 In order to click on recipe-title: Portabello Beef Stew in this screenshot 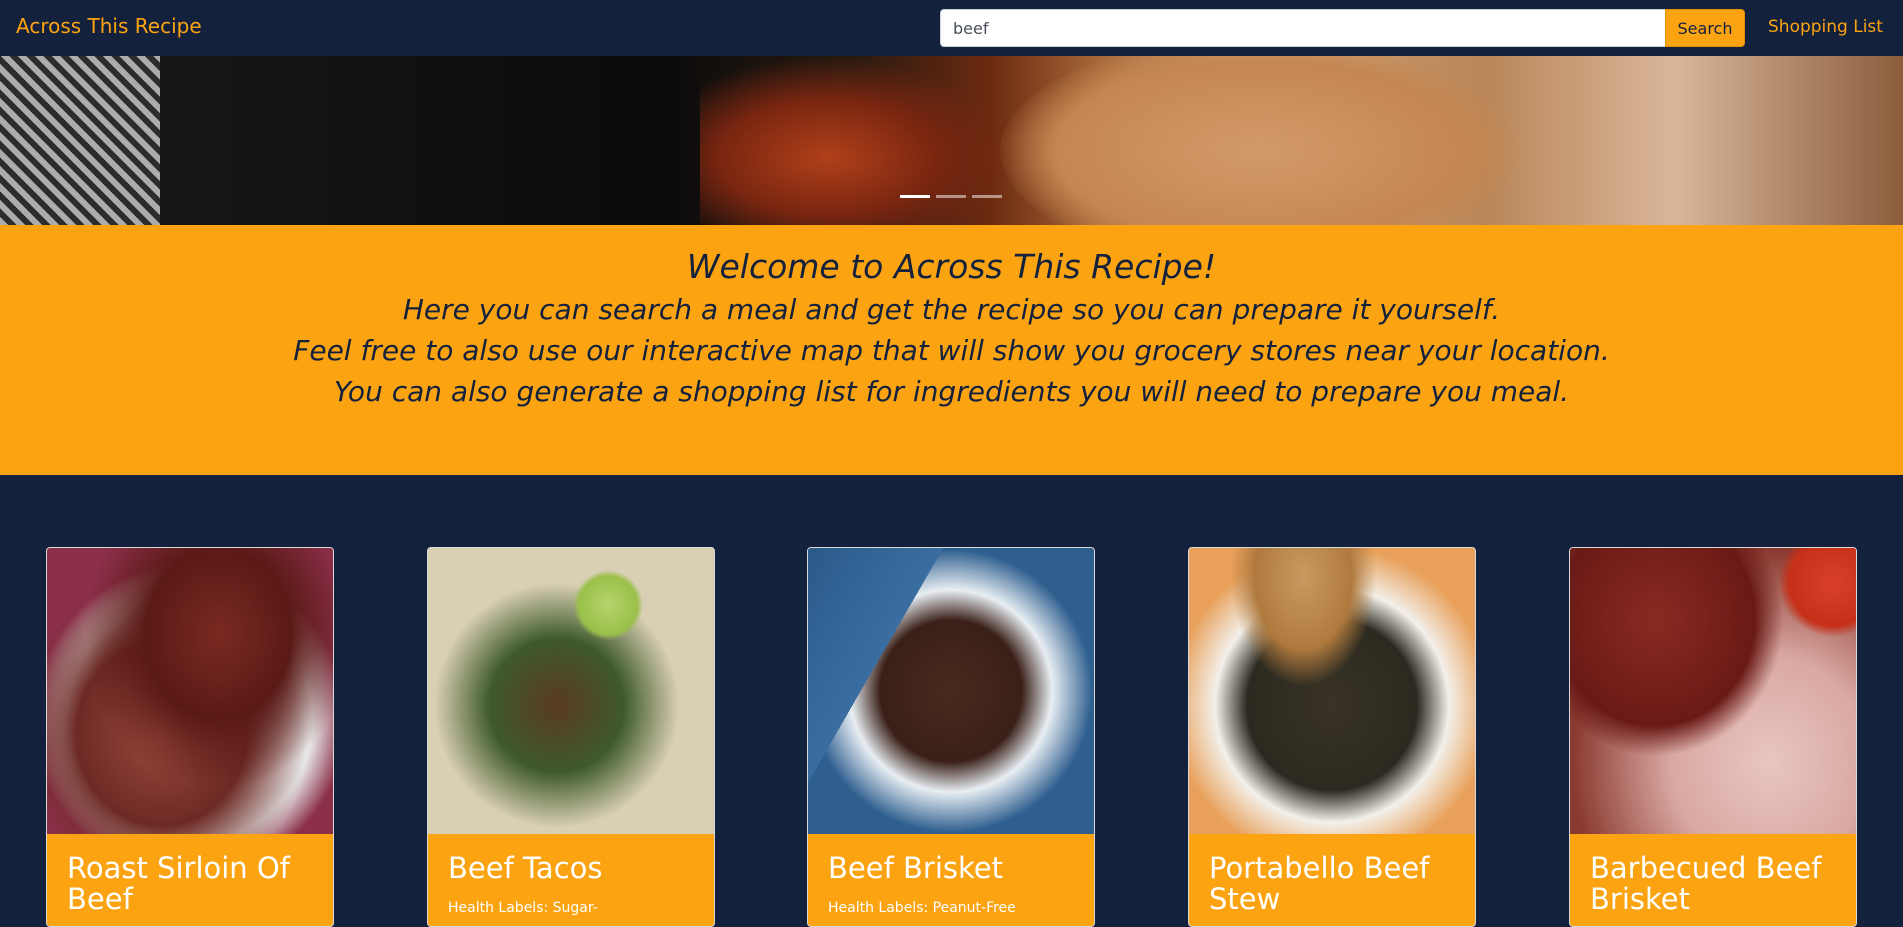, I will do `click(1319, 883)`.